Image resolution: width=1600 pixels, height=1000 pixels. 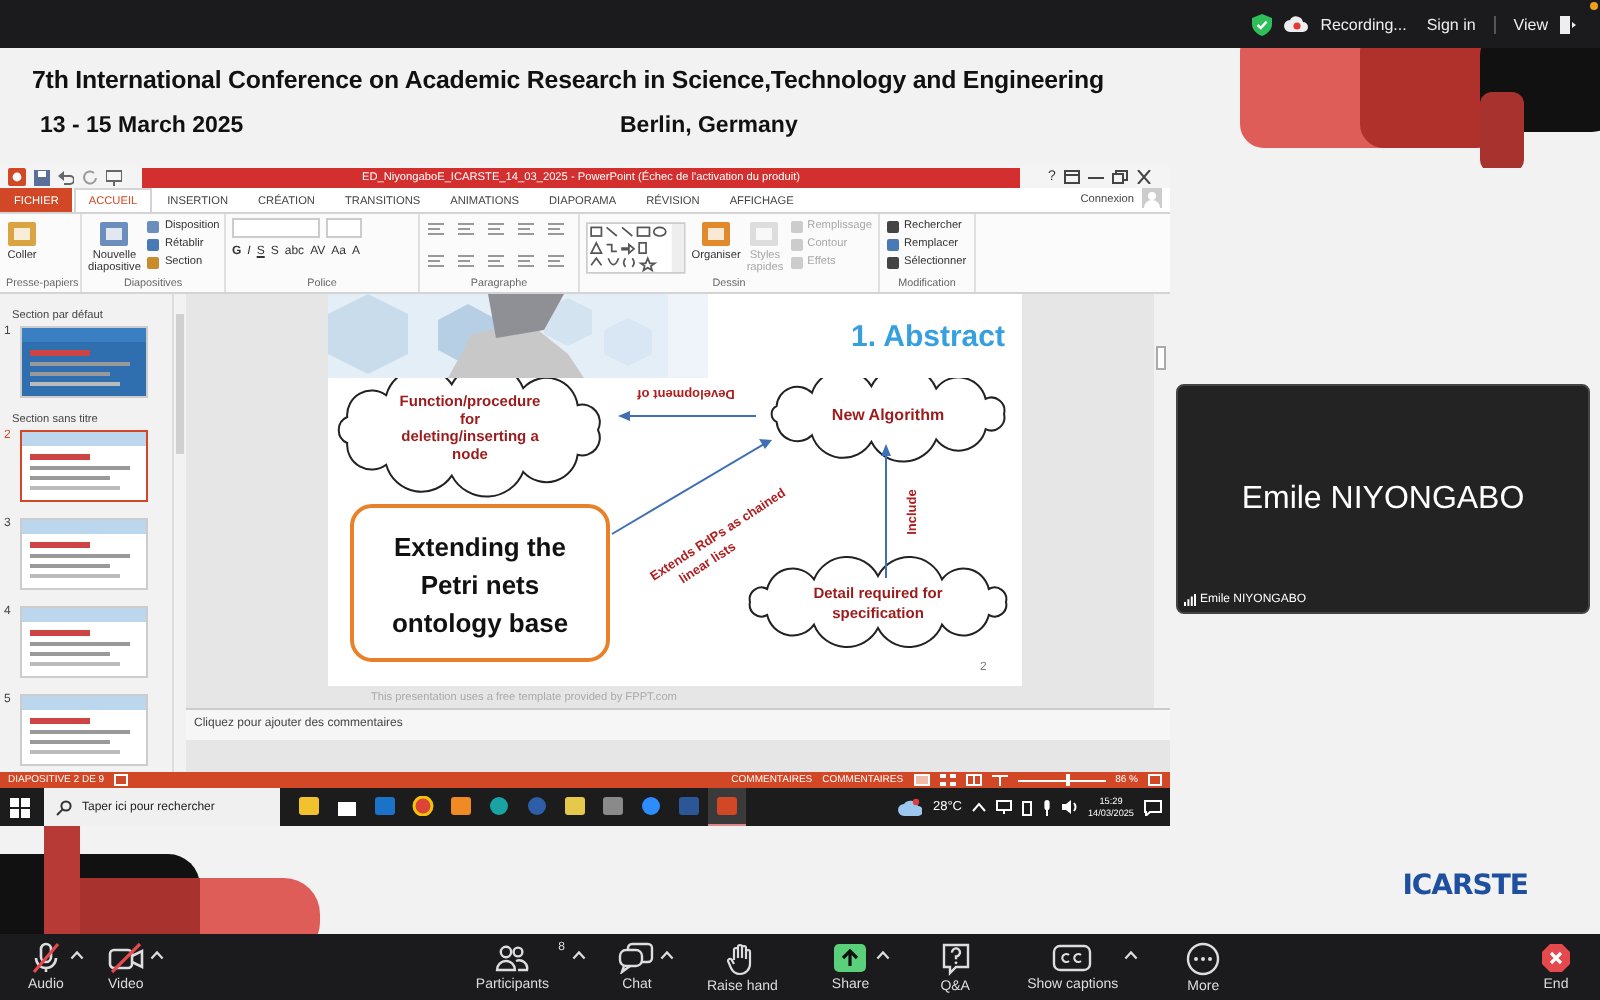 I want to click on grid-view-icon, so click(x=947, y=780).